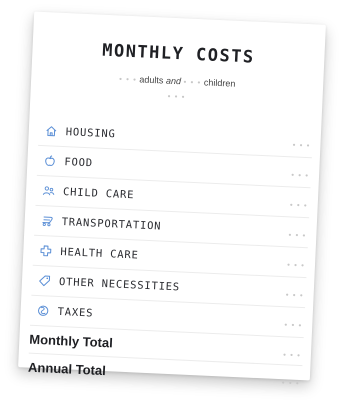 The width and height of the screenshot is (346, 400). What do you see at coordinates (67, 369) in the screenshot?
I see `annual-total-label: Annual Total` at bounding box center [67, 369].